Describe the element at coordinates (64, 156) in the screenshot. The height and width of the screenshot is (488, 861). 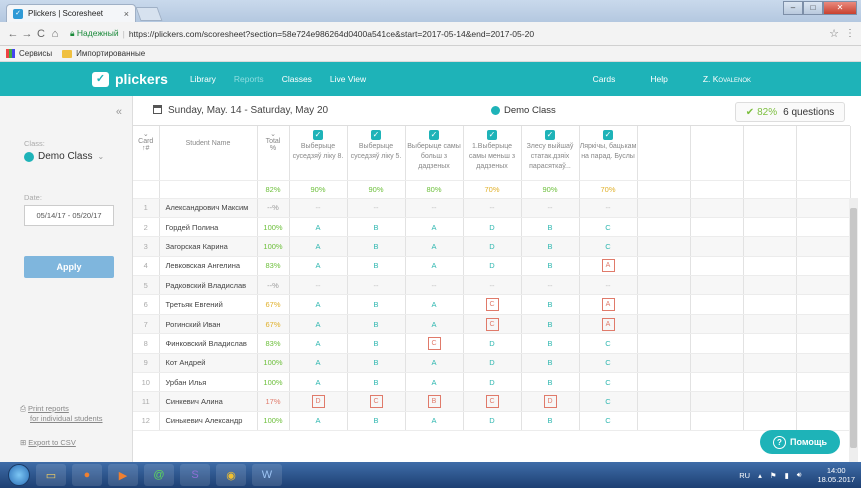
I see `class-select: Demo Class ⌄` at that location.